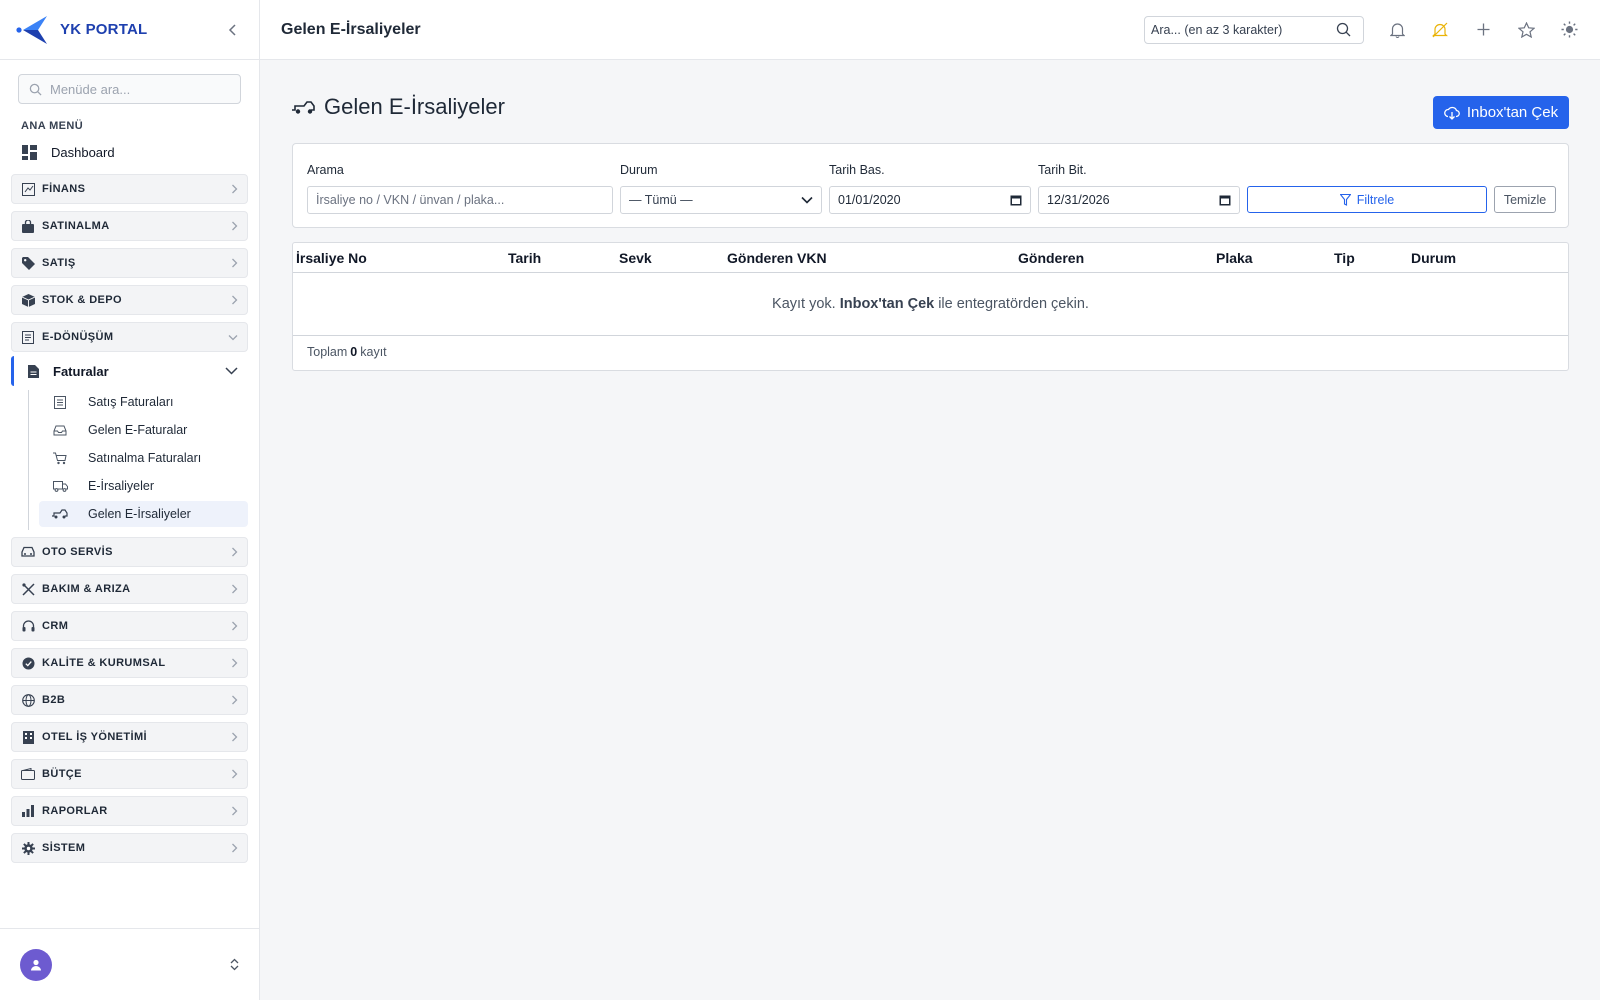 This screenshot has height=1000, width=1600. Describe the element at coordinates (129, 189) in the screenshot. I see `sidebar-group-finans: FİNANS` at that location.